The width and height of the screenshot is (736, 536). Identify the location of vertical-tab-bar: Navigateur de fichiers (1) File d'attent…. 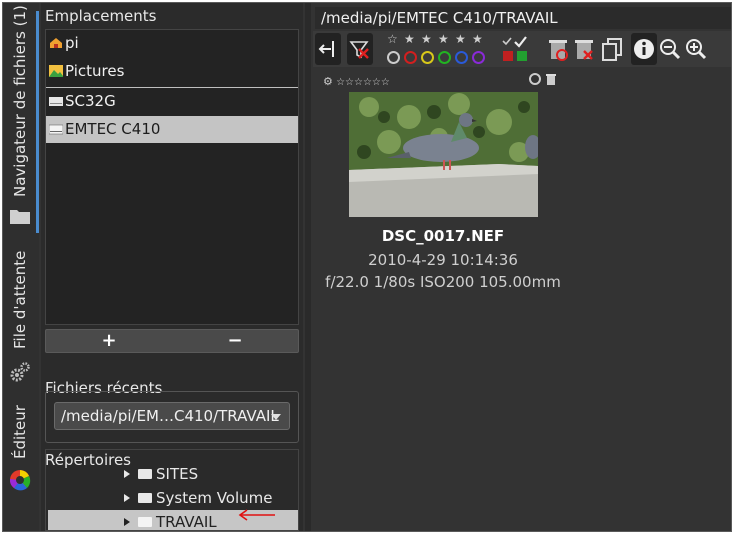
(21, 267).